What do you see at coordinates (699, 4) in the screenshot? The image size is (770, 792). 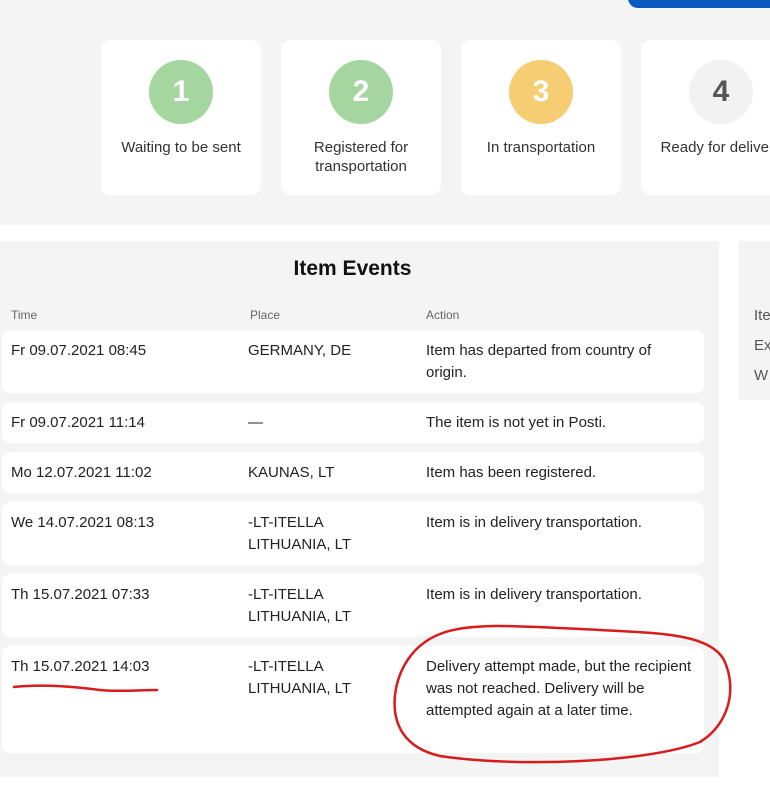 I see `top-action-button` at bounding box center [699, 4].